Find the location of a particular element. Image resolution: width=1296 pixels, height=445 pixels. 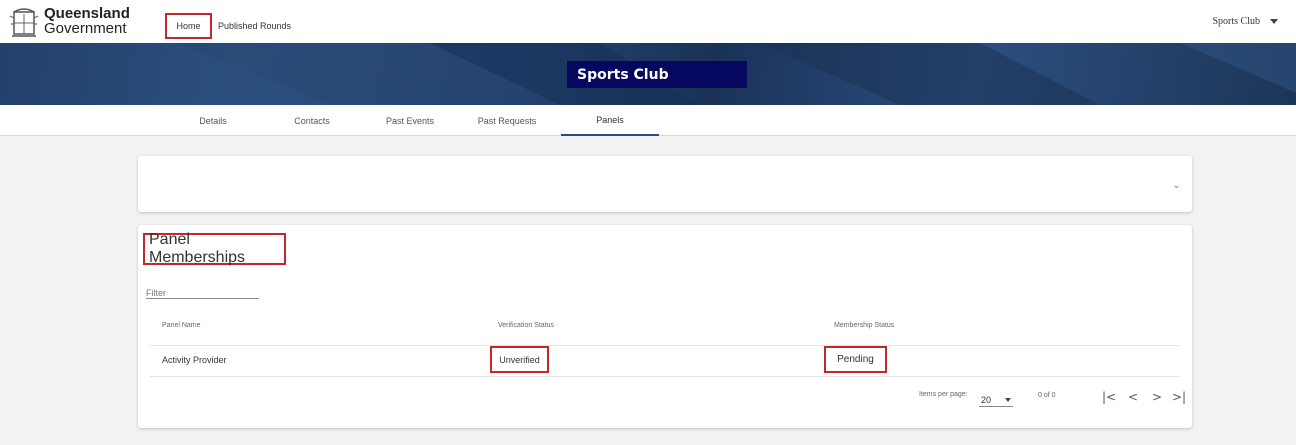

tab-past-events: Past Events is located at coordinates (410, 120).